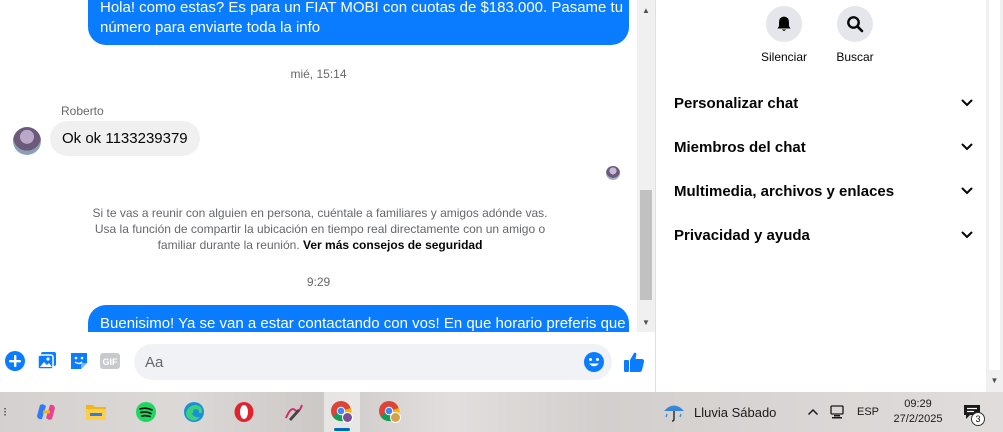 The height and width of the screenshot is (432, 1003). I want to click on system-clock: 09:29 27/2/2025, so click(918, 412).